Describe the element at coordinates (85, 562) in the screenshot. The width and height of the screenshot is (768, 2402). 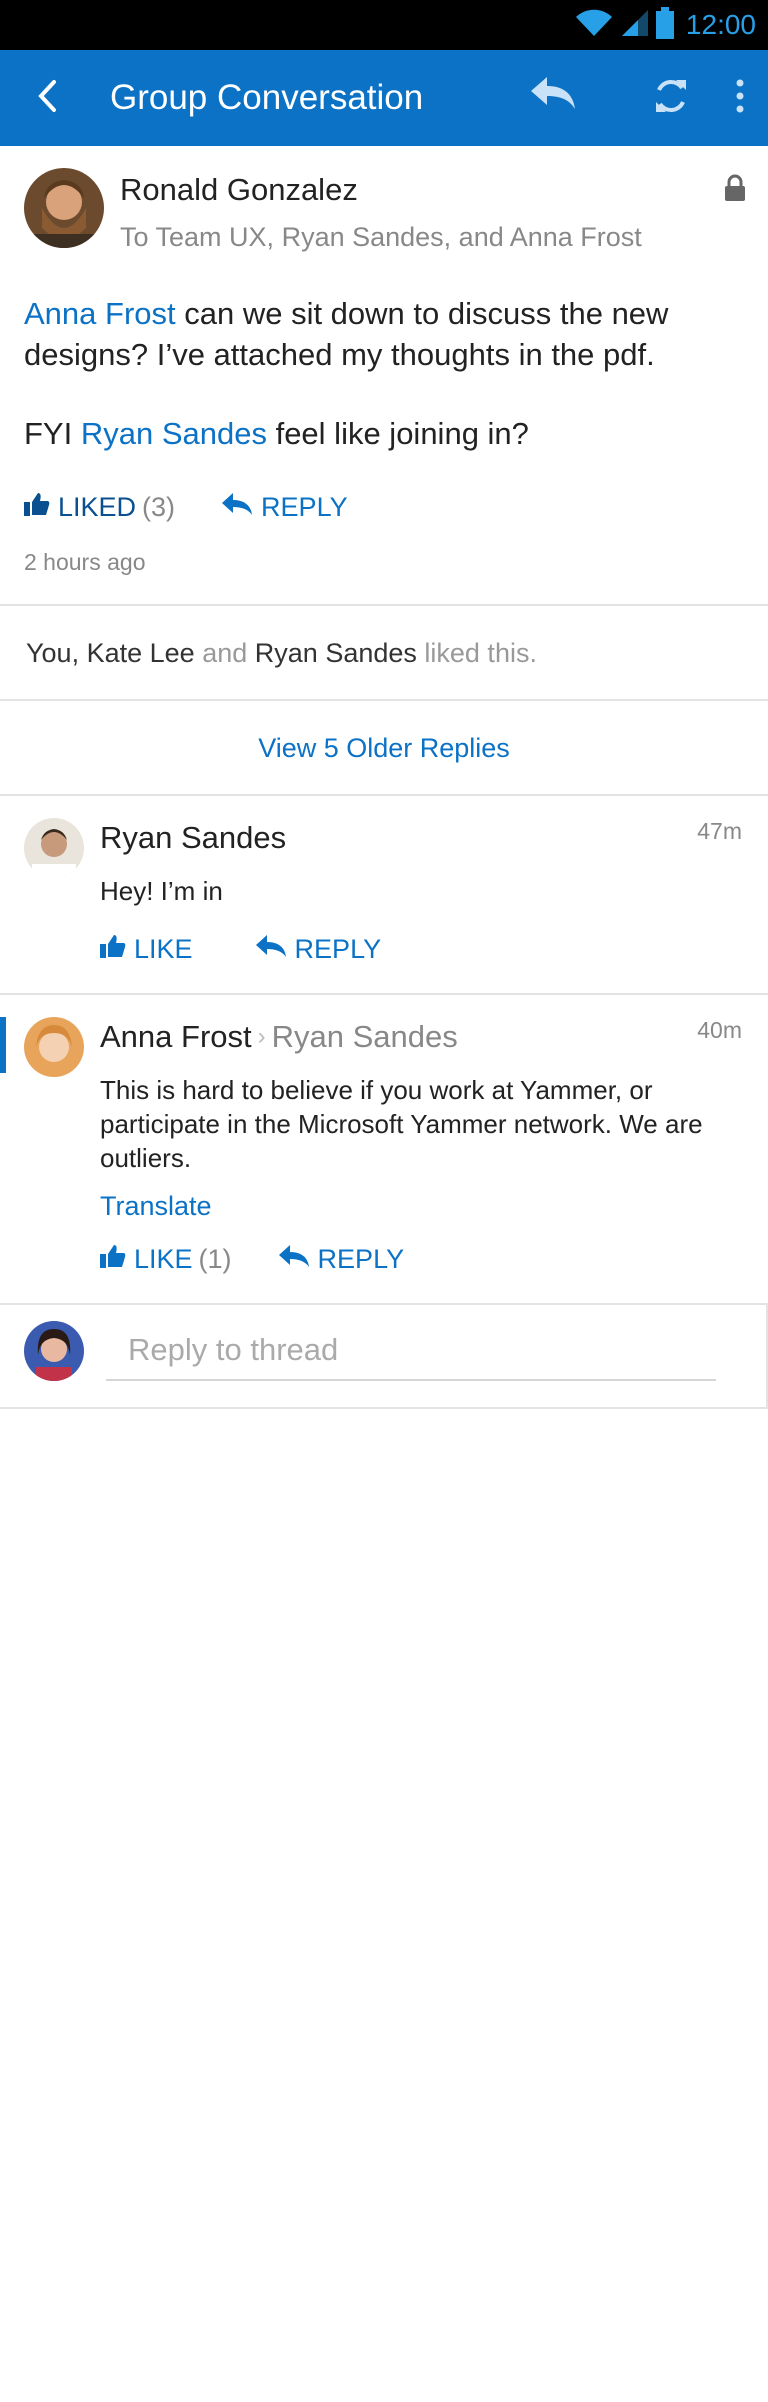
I see `post-timestamp: 2 hours ago` at that location.